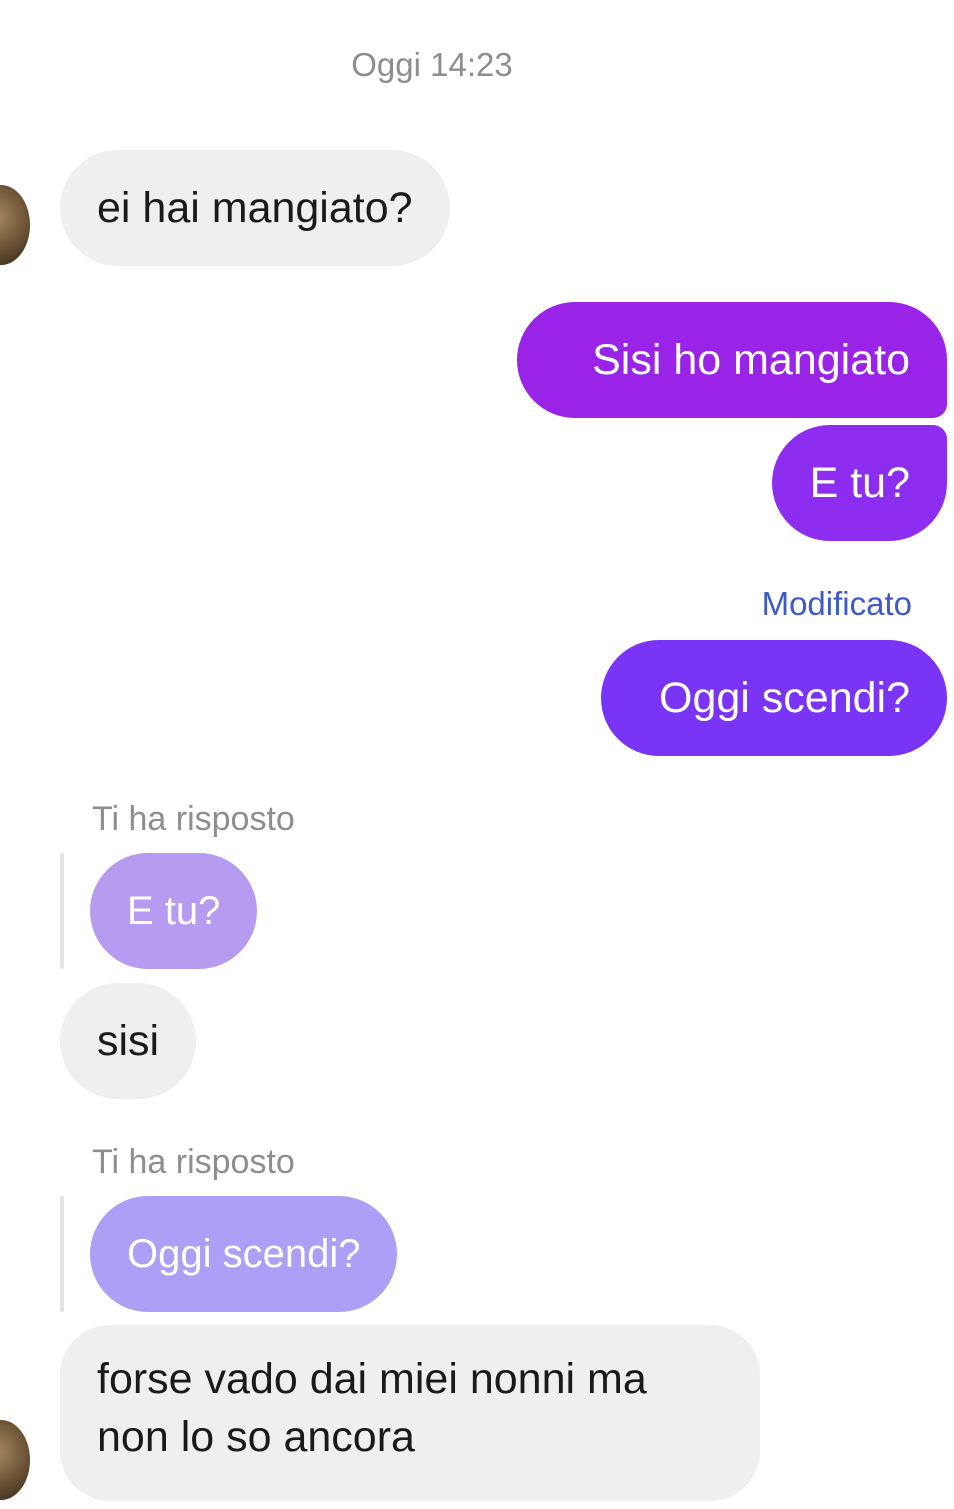  I want to click on edited-label: Modificato, so click(837, 604).